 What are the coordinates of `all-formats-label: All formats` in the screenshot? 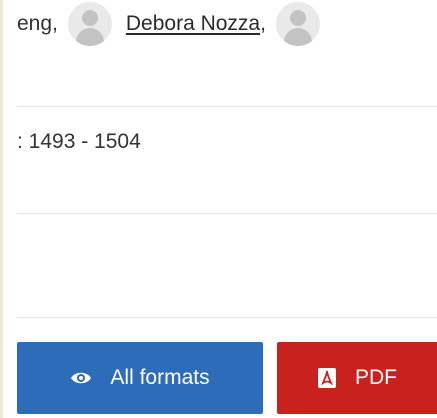 It's located at (160, 377).